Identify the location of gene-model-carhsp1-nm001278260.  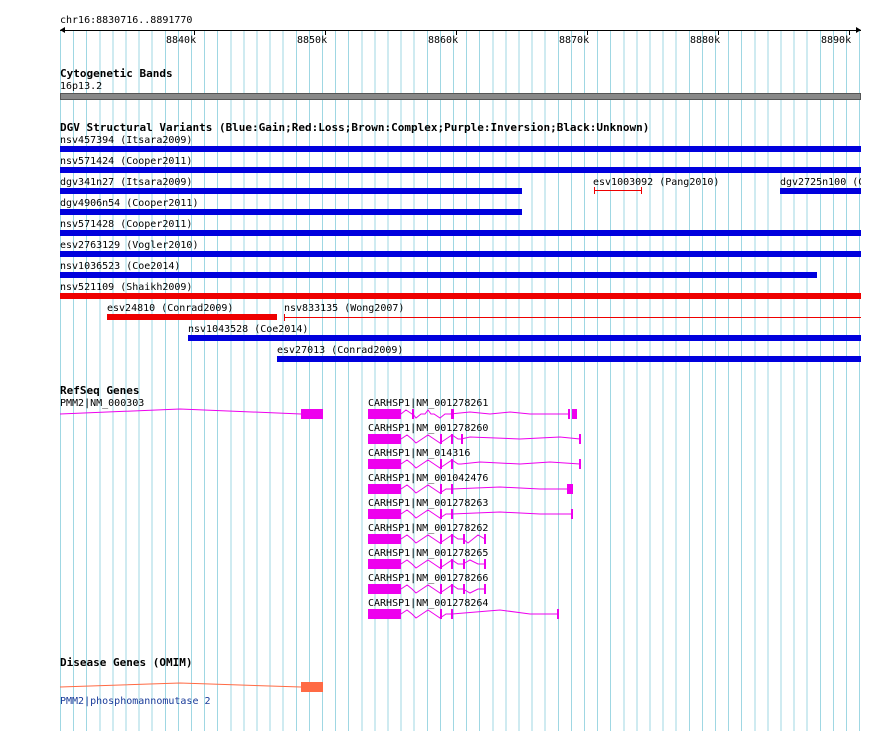
(474, 439).